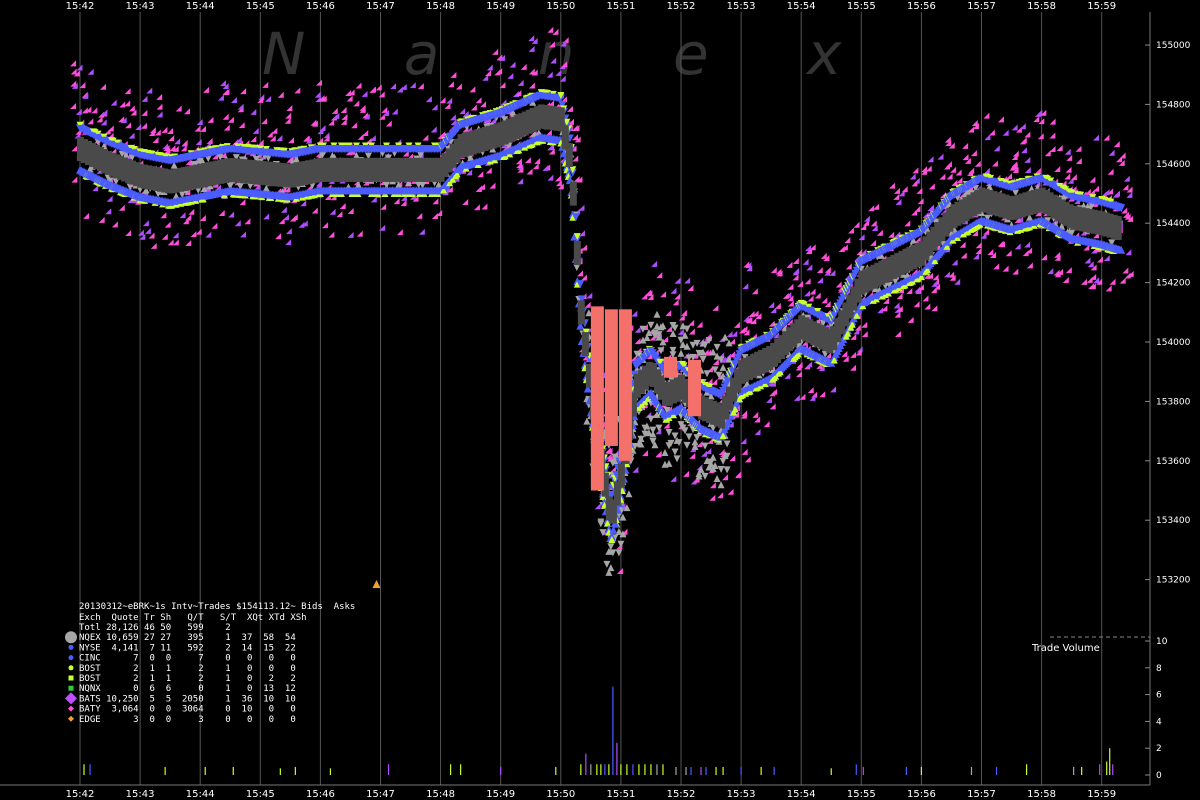 The image size is (1200, 800). I want to click on bottom-tick-label: 15:46, so click(320, 794).